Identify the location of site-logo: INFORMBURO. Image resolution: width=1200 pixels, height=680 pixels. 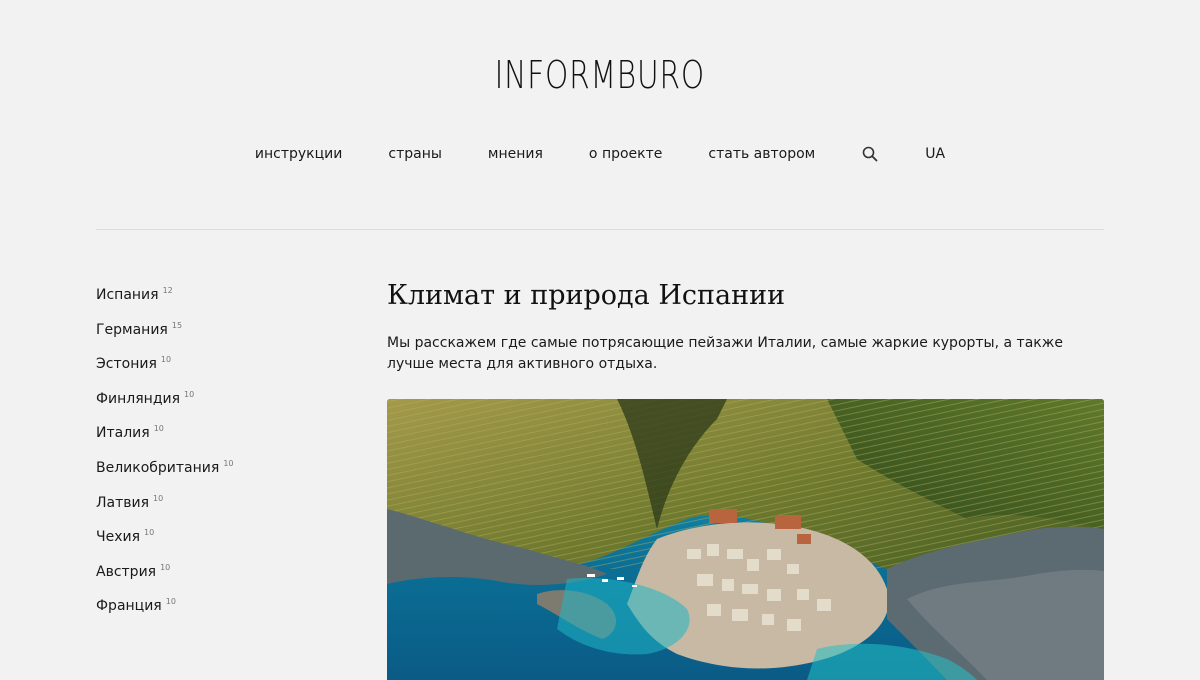
(600, 75).